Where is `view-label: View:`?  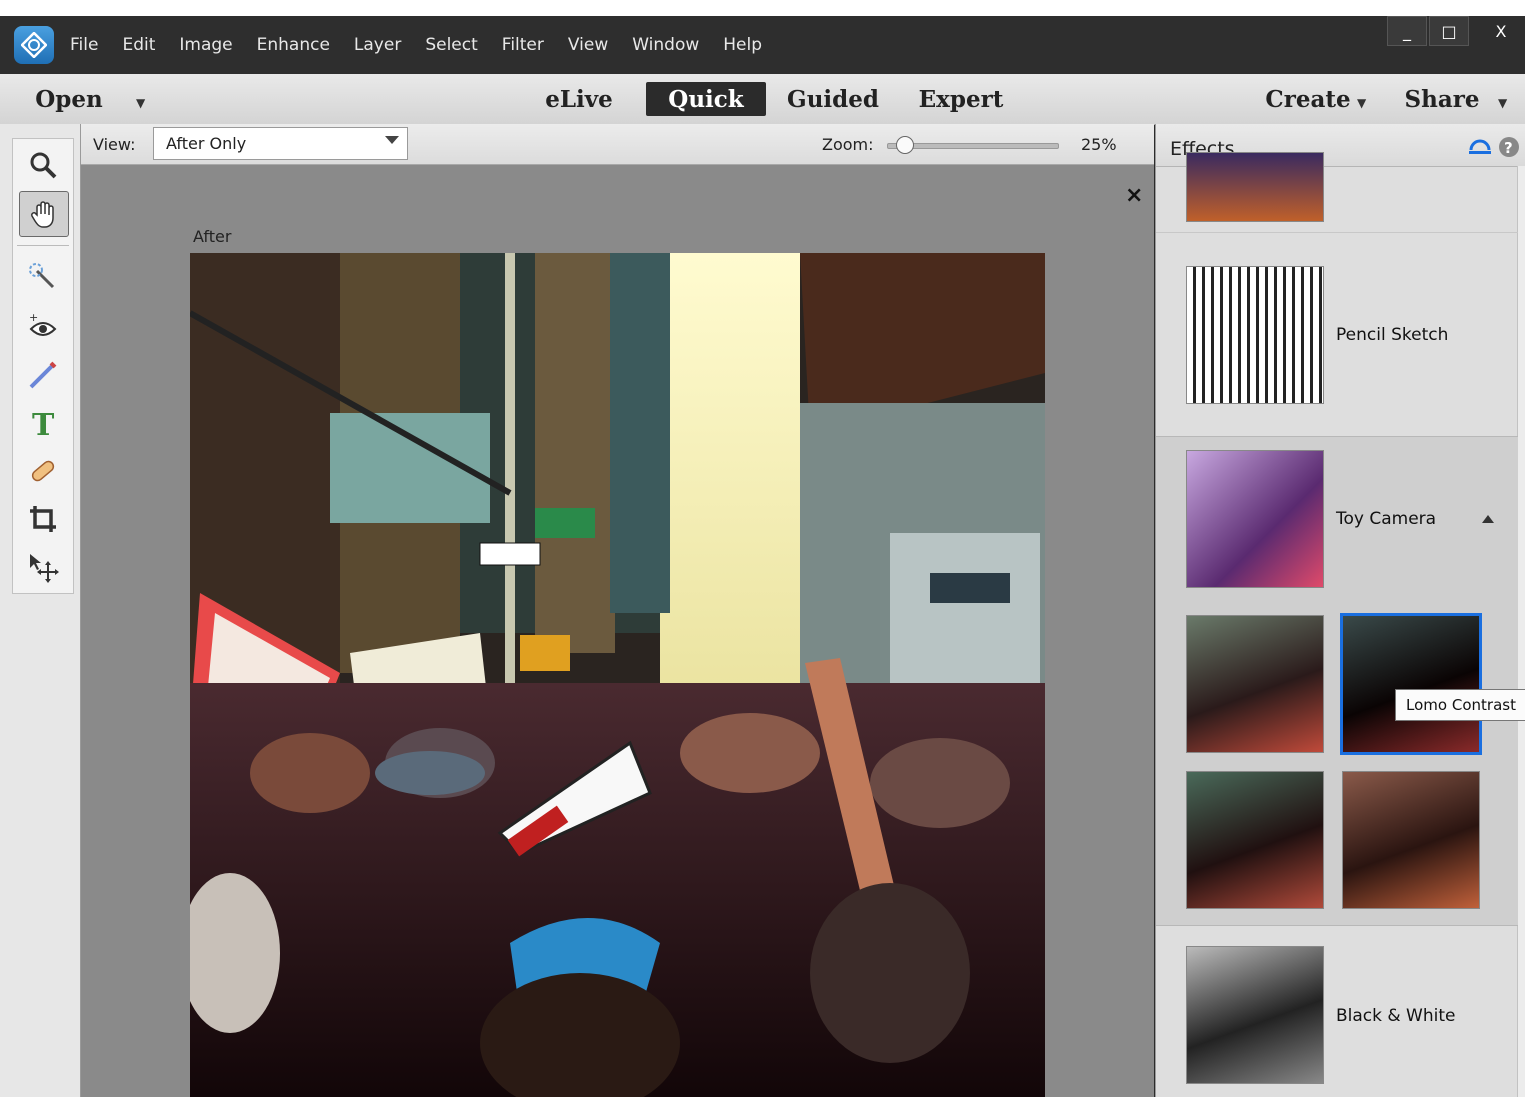
view-label: View: is located at coordinates (114, 144).